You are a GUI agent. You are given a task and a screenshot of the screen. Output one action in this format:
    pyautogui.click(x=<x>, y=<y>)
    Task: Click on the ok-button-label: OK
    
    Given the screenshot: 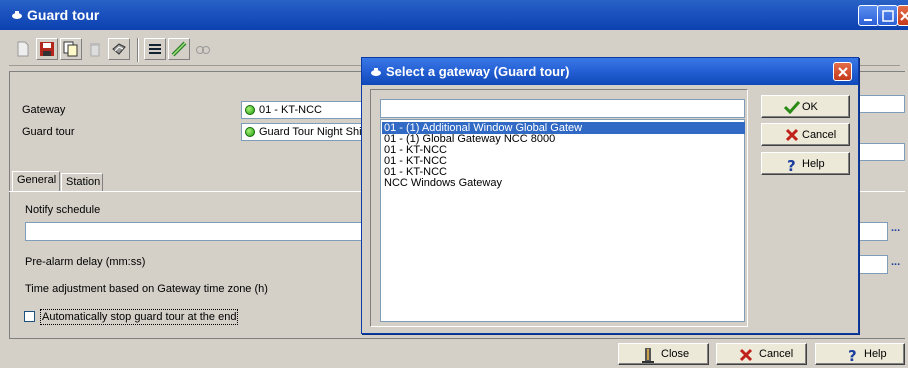 What is the action you would take?
    pyautogui.click(x=810, y=107)
    